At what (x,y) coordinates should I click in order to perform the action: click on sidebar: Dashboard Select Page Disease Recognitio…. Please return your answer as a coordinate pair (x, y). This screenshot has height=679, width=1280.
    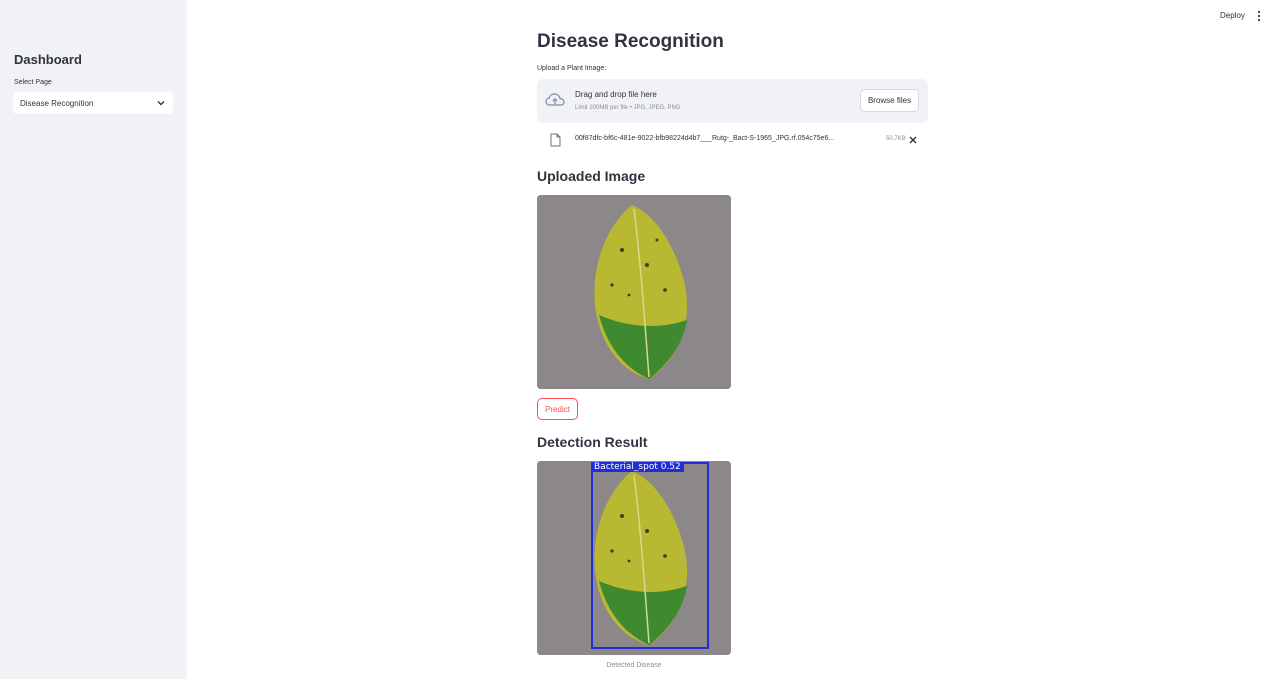
    Looking at the image, I should click on (93, 339).